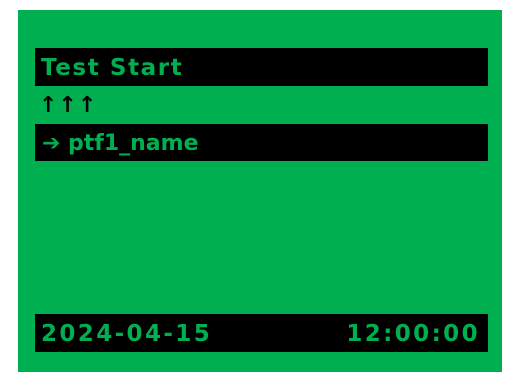 This screenshot has height=381, width=518. Describe the element at coordinates (112, 68) in the screenshot. I see `screen-title: Test Start` at that location.